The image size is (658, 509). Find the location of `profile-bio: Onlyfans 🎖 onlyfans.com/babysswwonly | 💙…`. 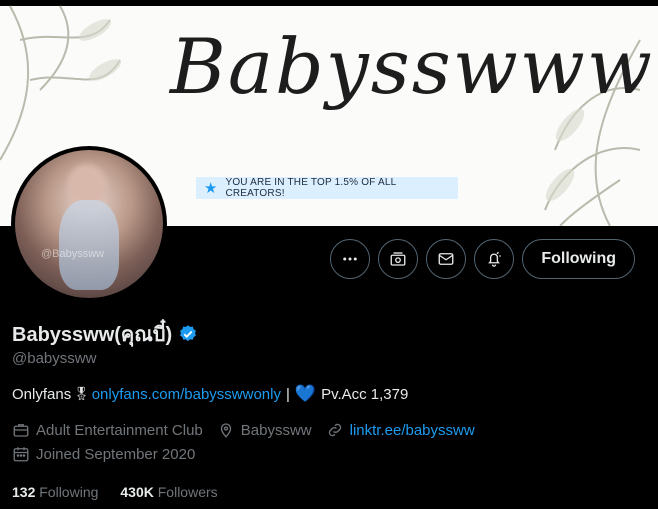

profile-bio: Onlyfans 🎖 onlyfans.com/babysswwonly | 💙… is located at coordinates (210, 394).